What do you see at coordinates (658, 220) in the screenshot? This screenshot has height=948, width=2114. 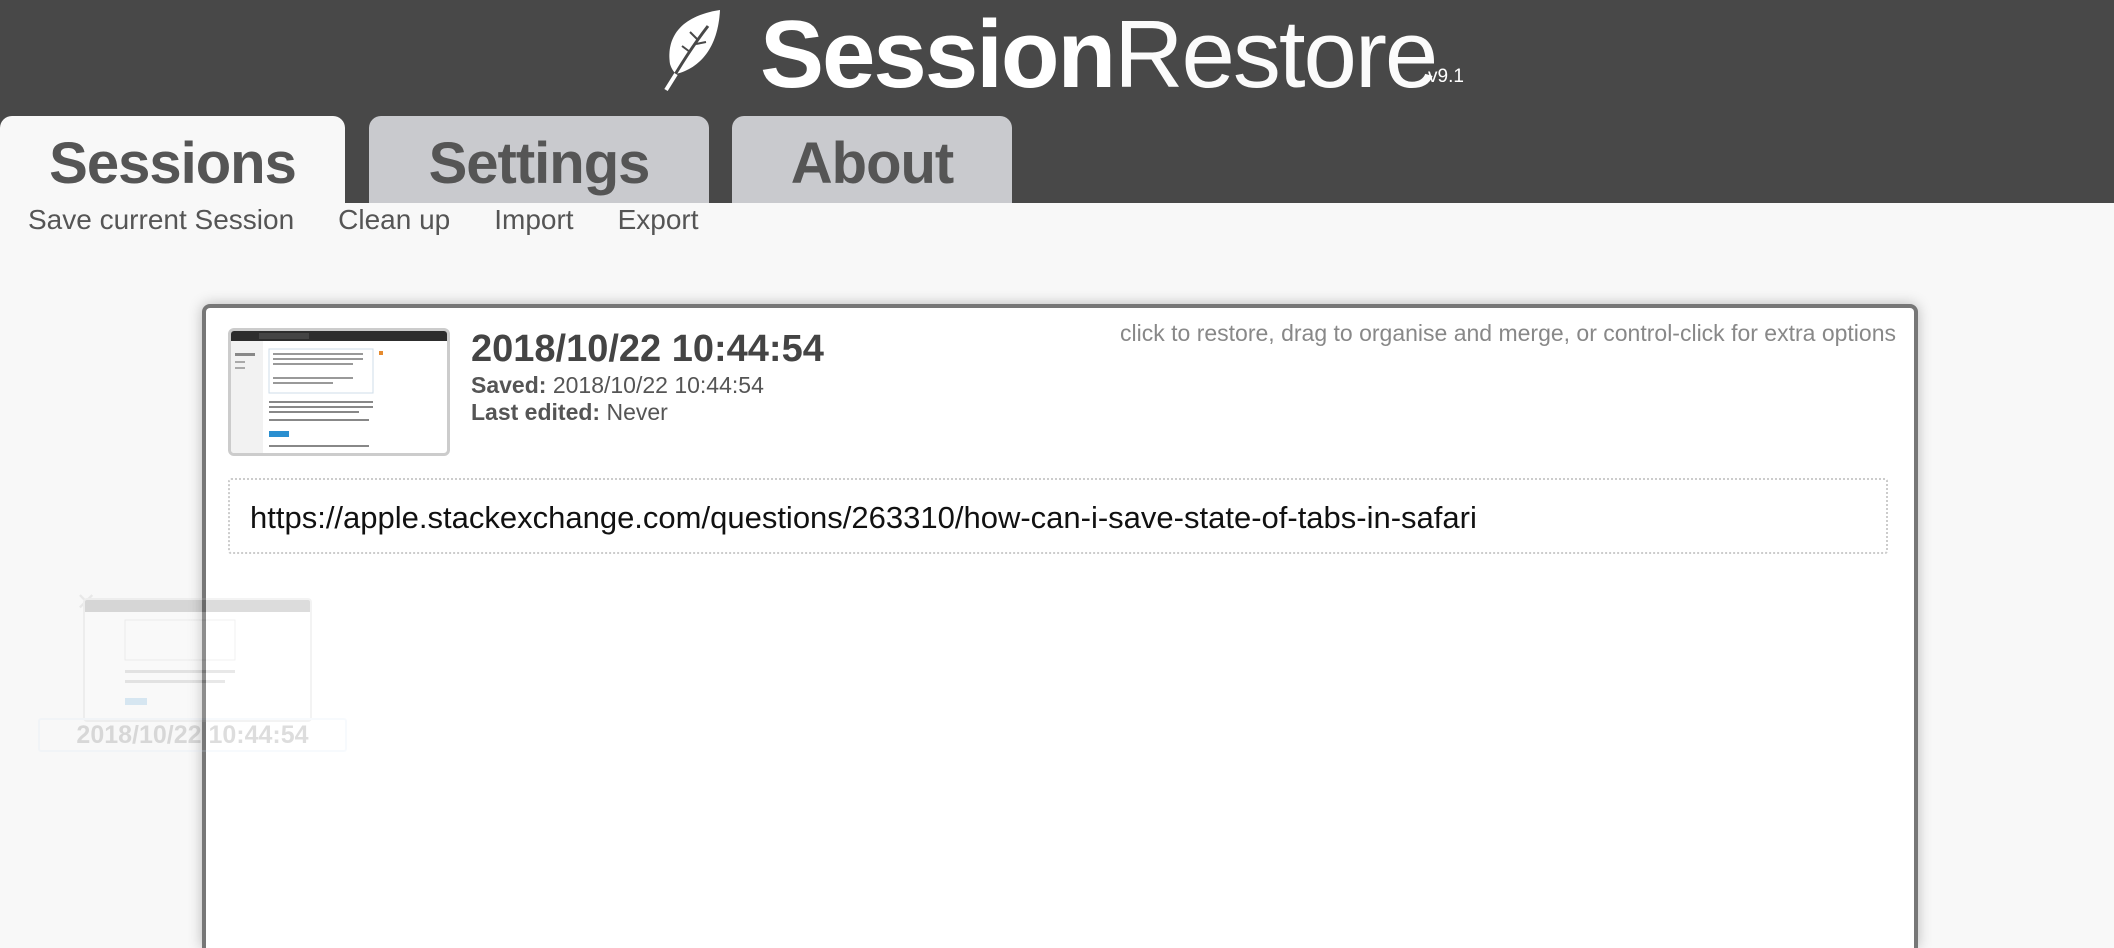 I see `export-button: Export` at bounding box center [658, 220].